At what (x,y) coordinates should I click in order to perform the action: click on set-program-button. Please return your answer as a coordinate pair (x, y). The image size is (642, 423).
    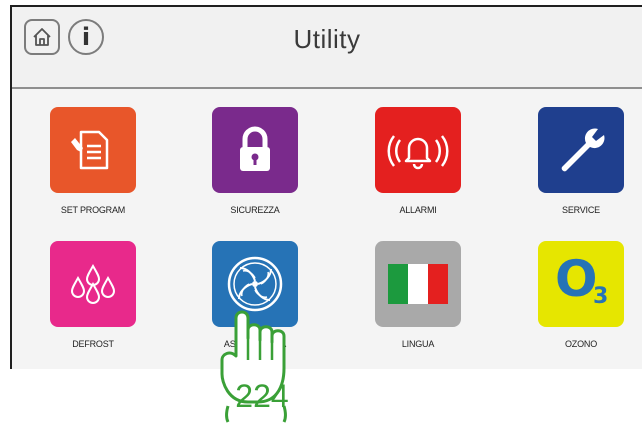
    Looking at the image, I should click on (93, 150).